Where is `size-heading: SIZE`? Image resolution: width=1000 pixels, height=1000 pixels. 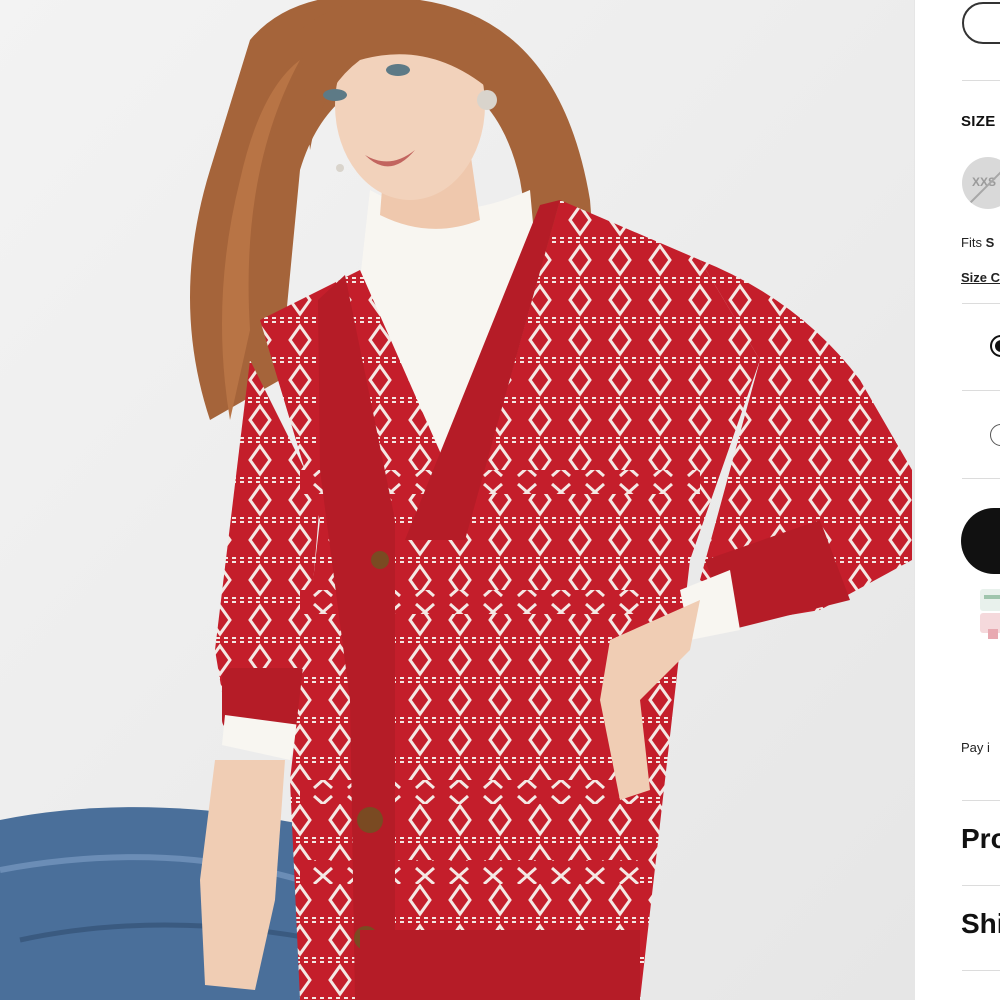 size-heading: SIZE is located at coordinates (978, 121).